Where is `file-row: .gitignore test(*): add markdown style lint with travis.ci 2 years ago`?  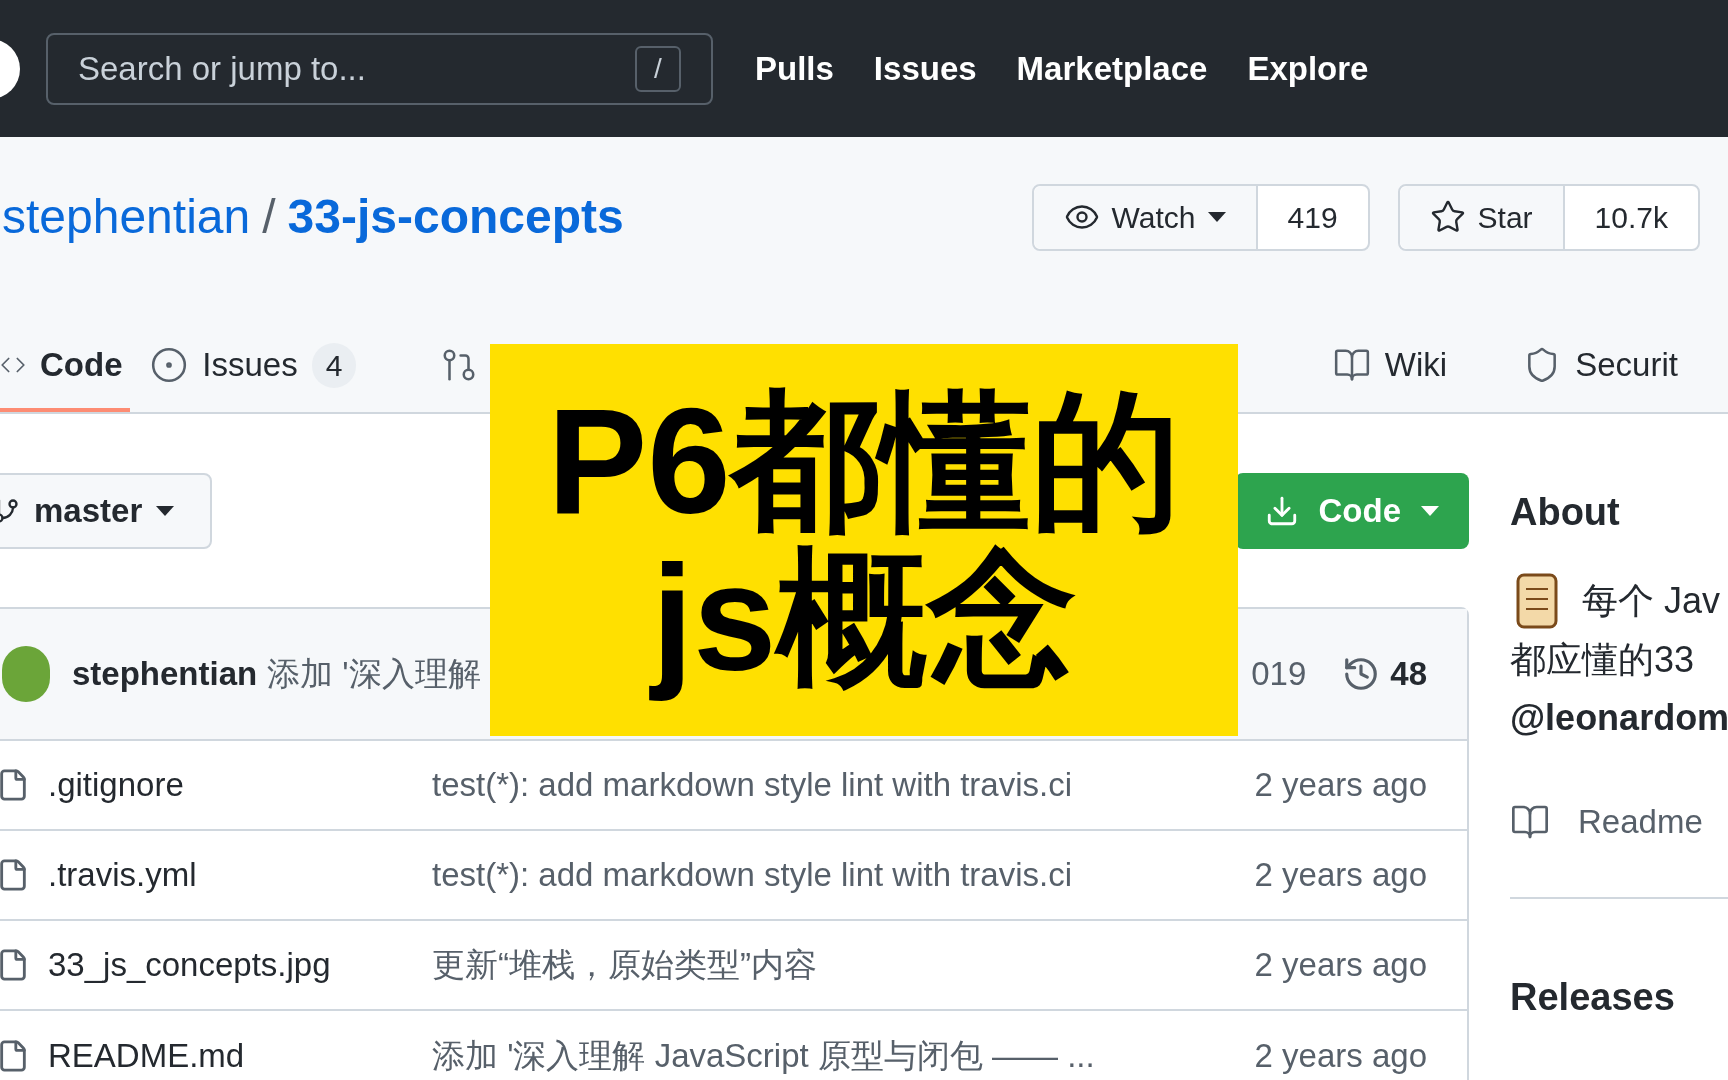
file-row: .gitignore test(*): add markdown style lint with travis.ci 2 years ago is located at coordinates (733, 786).